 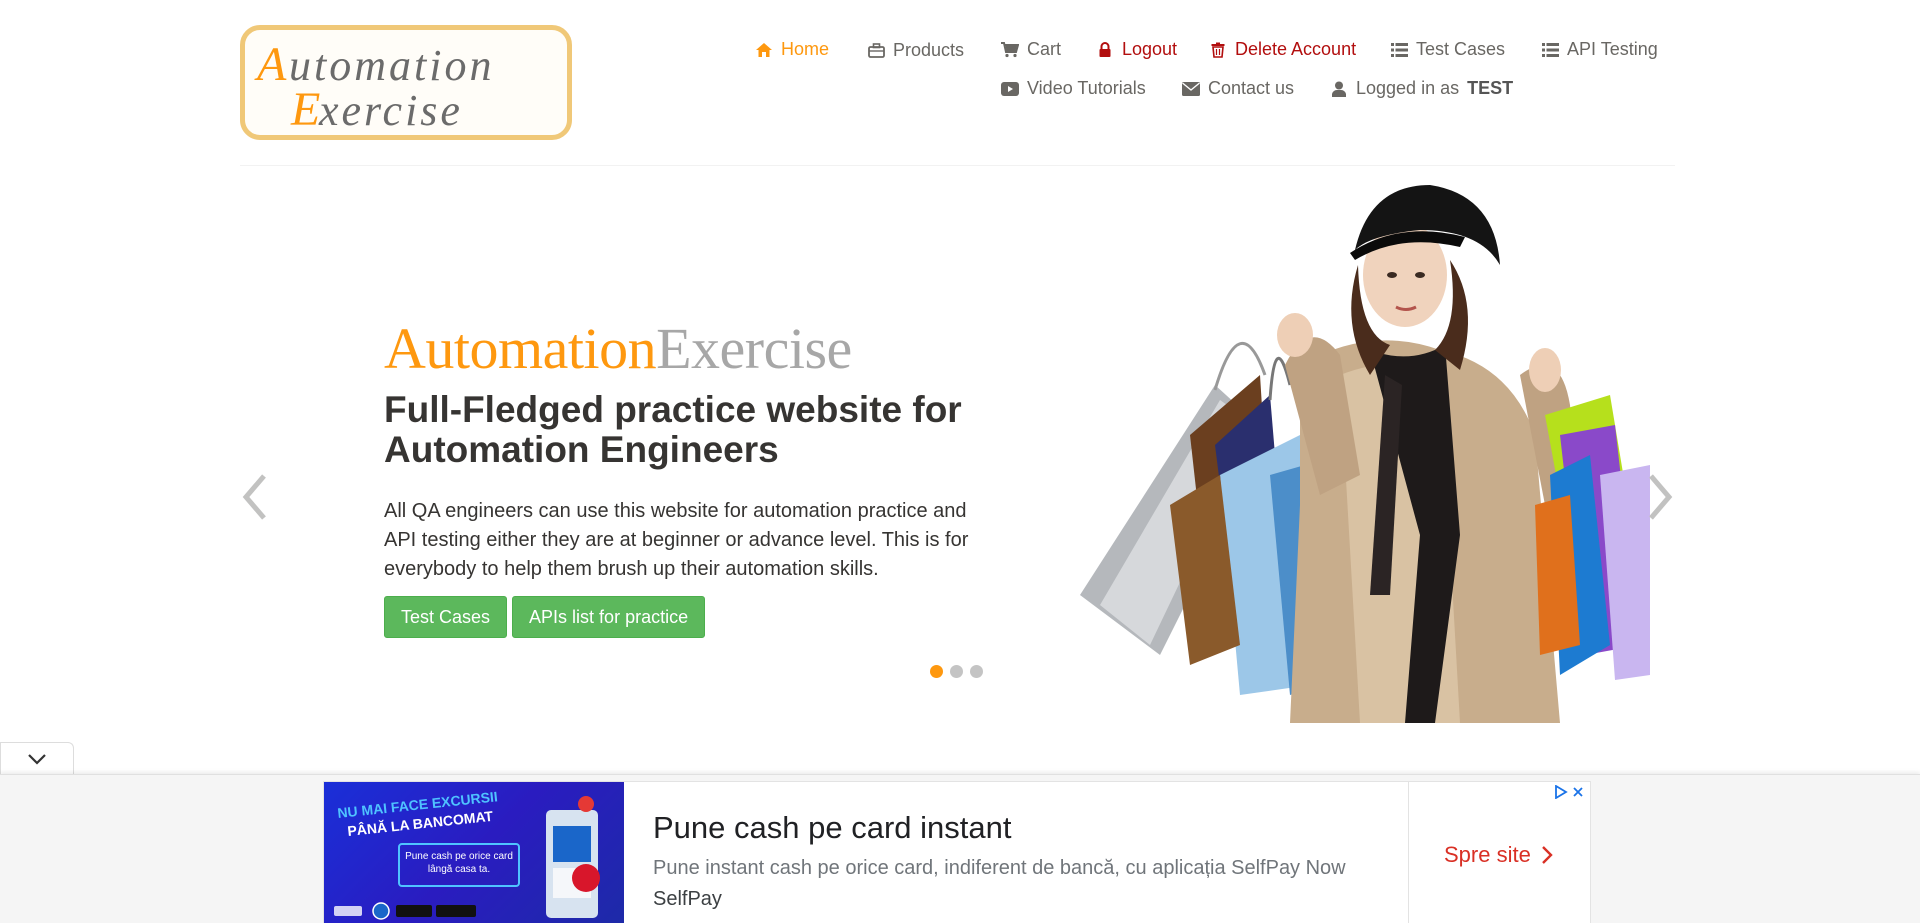 I want to click on slide-buttons: Test Cases APIs list for practice, so click(x=545, y=617).